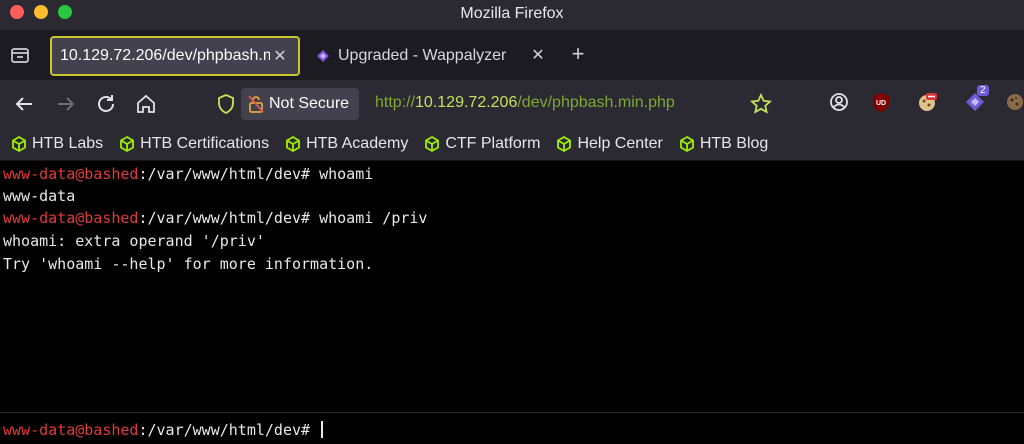 This screenshot has width=1024, height=444. I want to click on tab-wappalyzer: Upgraded - Wappalyzer ✕, so click(435, 56).